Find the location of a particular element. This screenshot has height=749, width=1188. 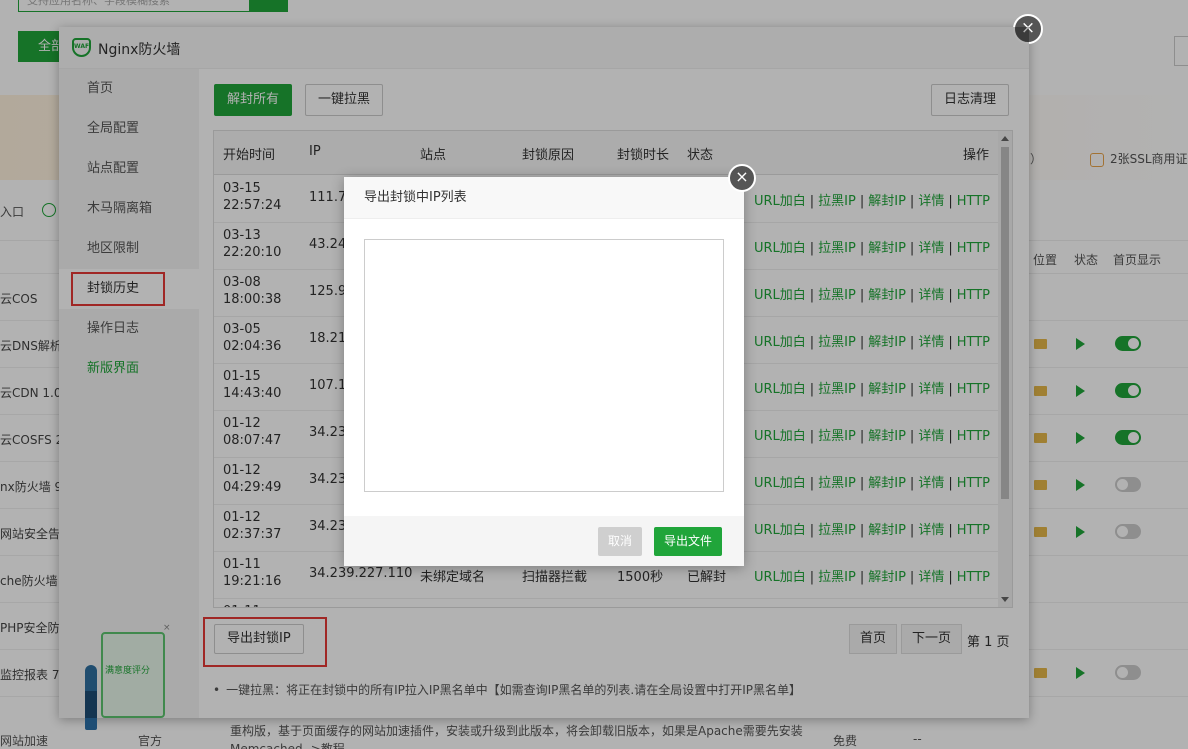

modal-footer: 取消 导出文件 is located at coordinates (544, 541).